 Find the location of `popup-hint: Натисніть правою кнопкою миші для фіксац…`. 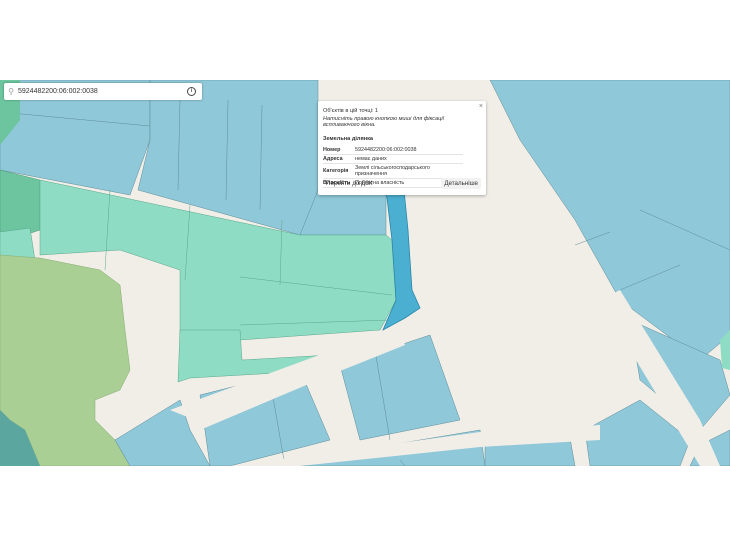

popup-hint: Натисніть правою кнопкою миші для фіксац… is located at coordinates (383, 122).